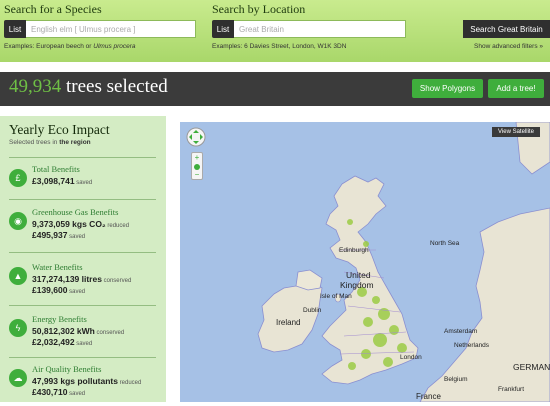 The image size is (550, 406). I want to click on zoom-in-icon: +, so click(197, 157).